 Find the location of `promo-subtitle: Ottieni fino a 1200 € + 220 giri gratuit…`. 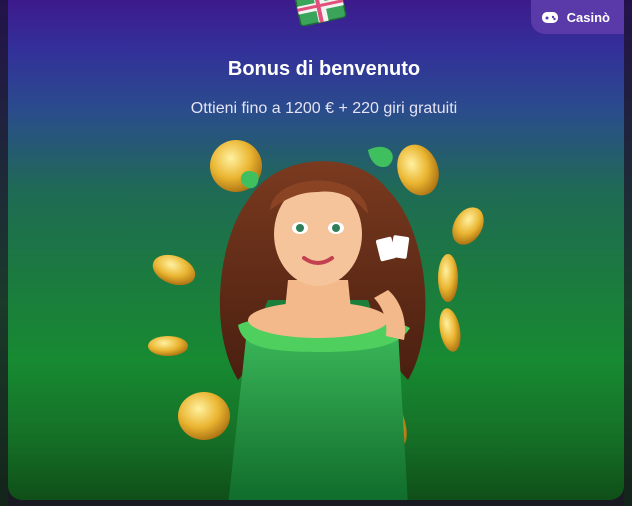

promo-subtitle: Ottieni fino a 1200 € + 220 giri gratuit… is located at coordinates (324, 108).